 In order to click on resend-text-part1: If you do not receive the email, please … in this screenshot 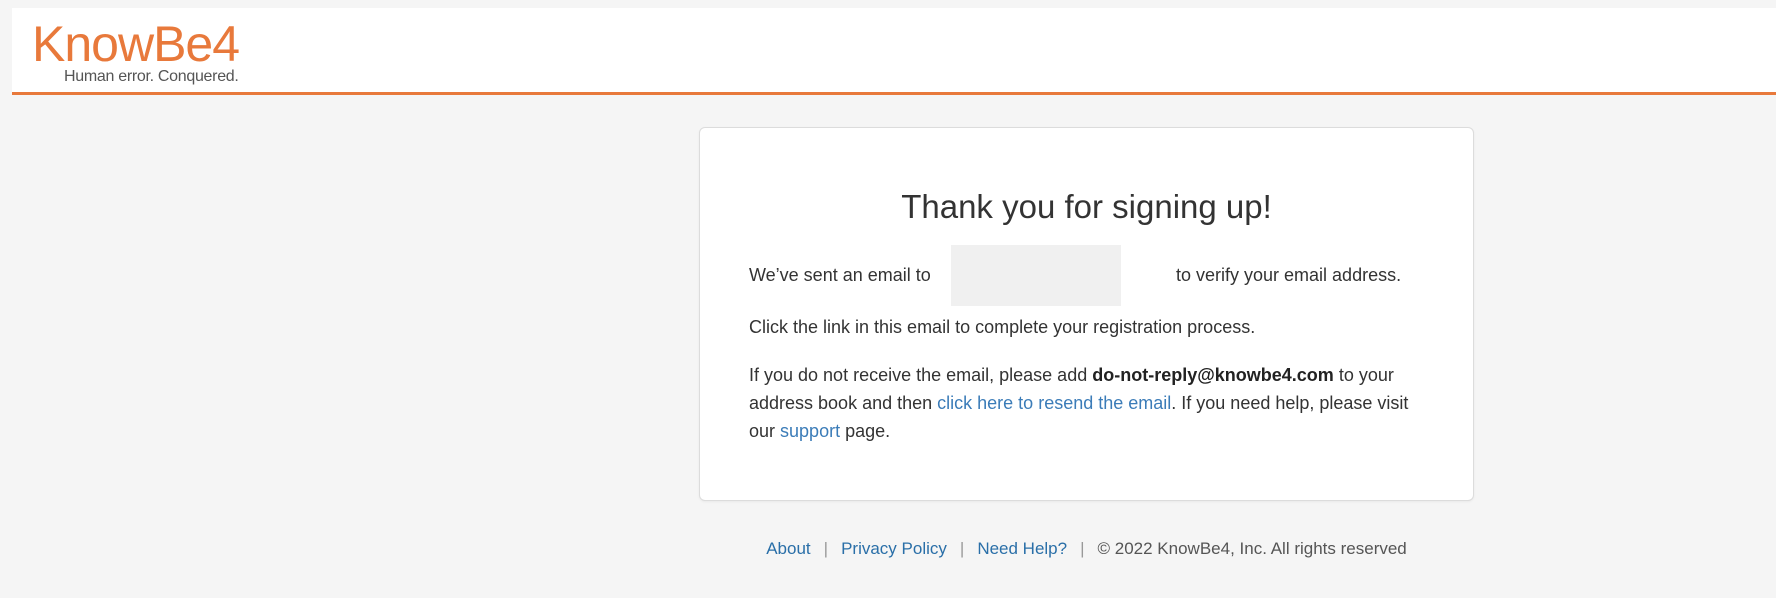, I will do `click(918, 375)`.